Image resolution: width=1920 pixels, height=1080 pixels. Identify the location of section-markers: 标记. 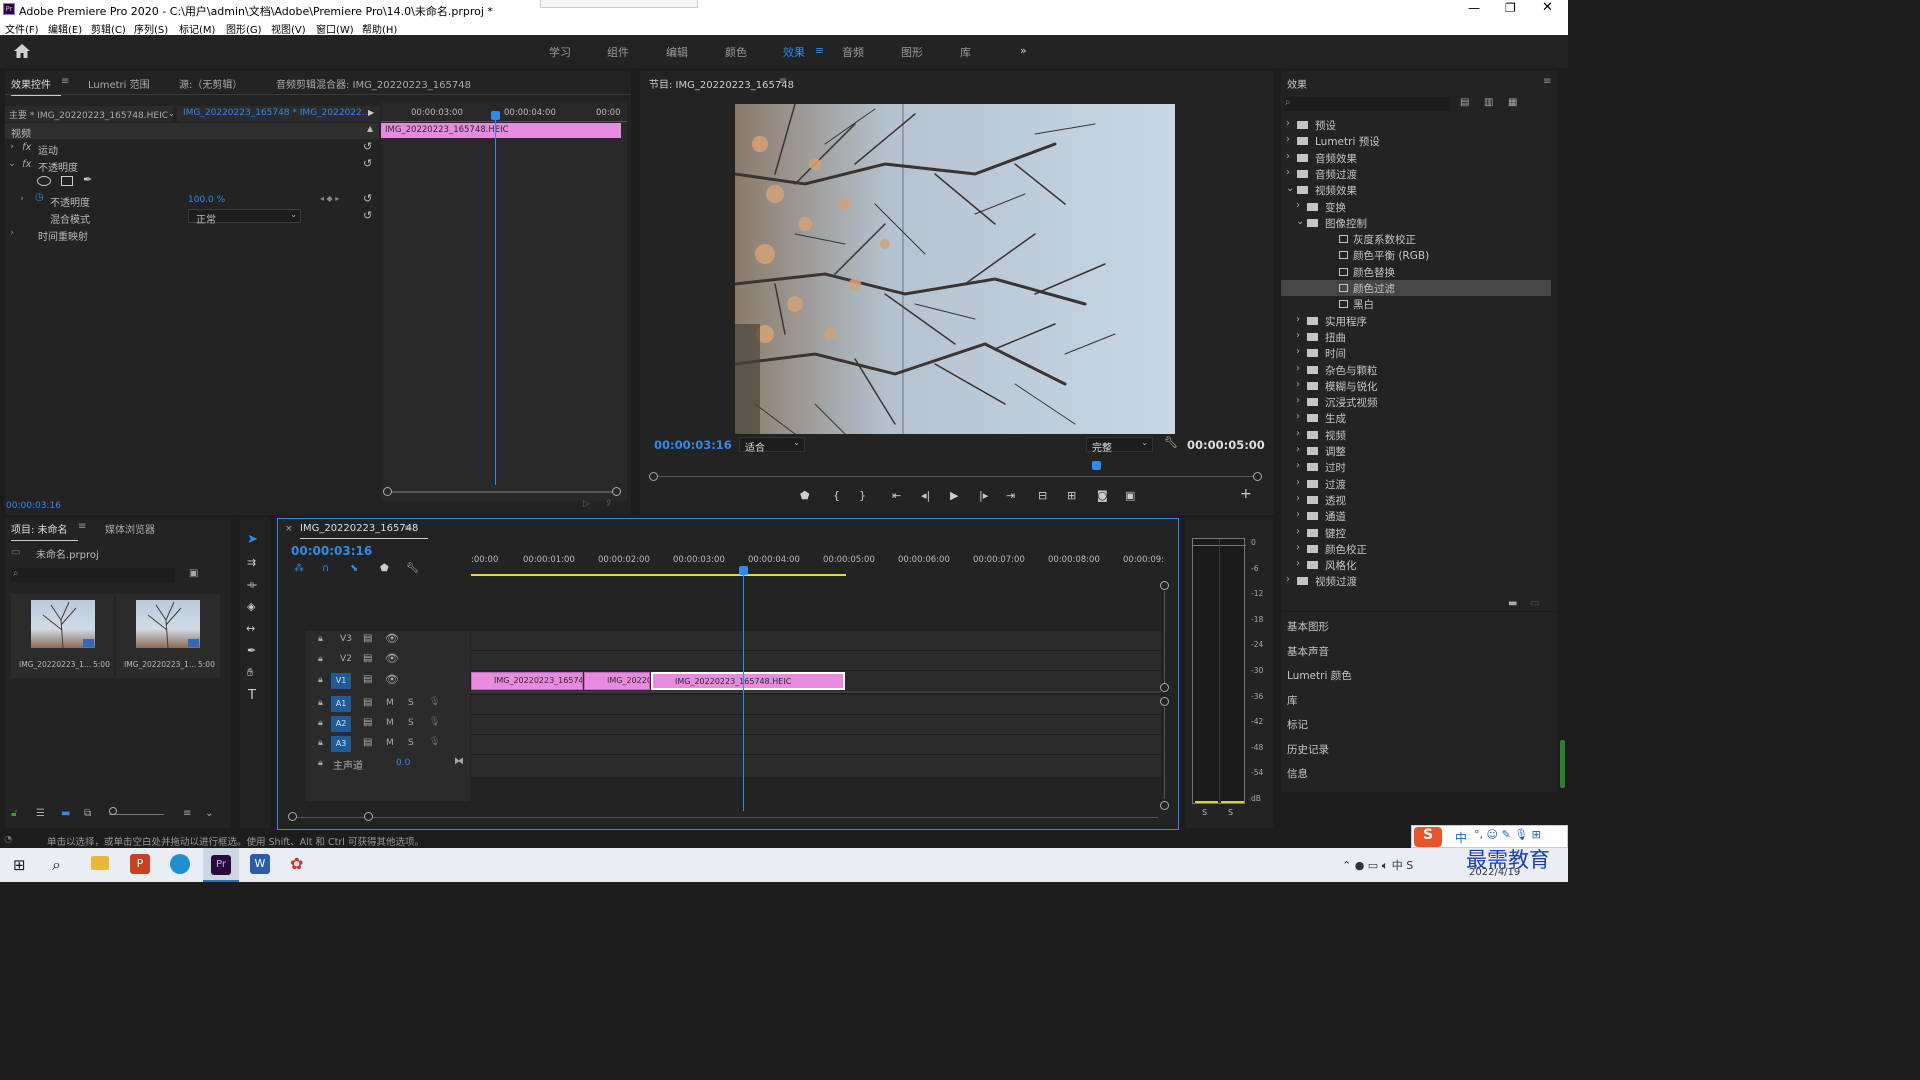
(1297, 724).